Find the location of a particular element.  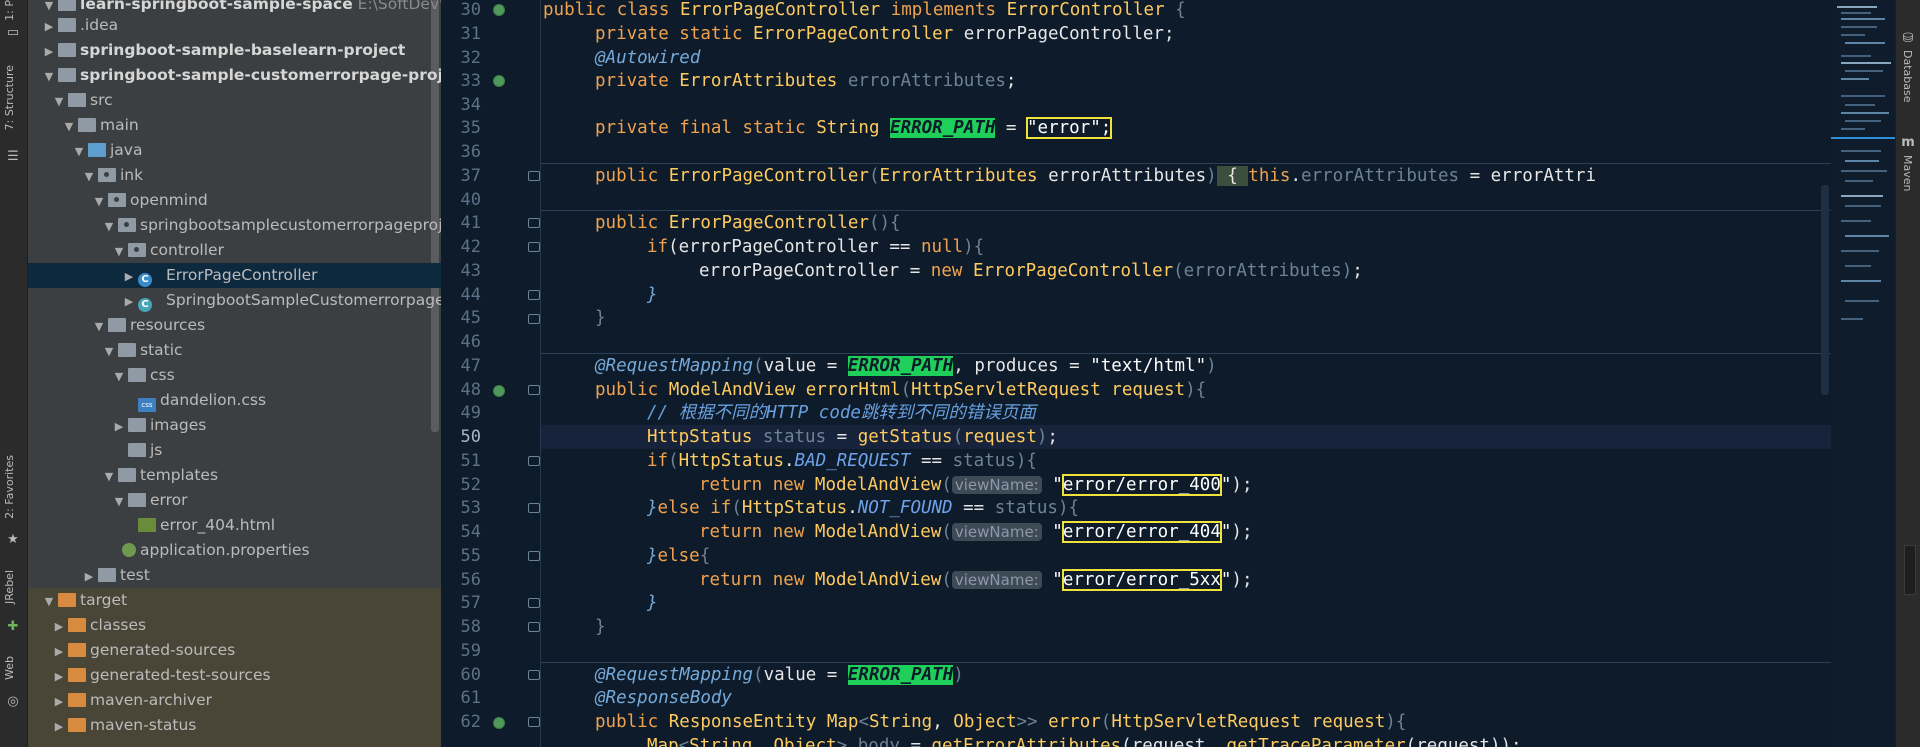

line-number: 60 is located at coordinates (470, 675).